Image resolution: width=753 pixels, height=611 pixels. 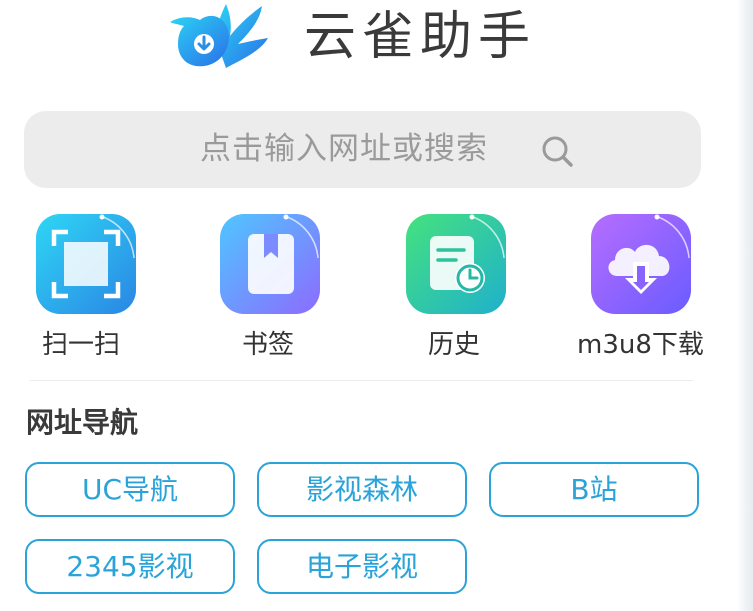 What do you see at coordinates (82, 422) in the screenshot?
I see `nav-section-title: 网址导航` at bounding box center [82, 422].